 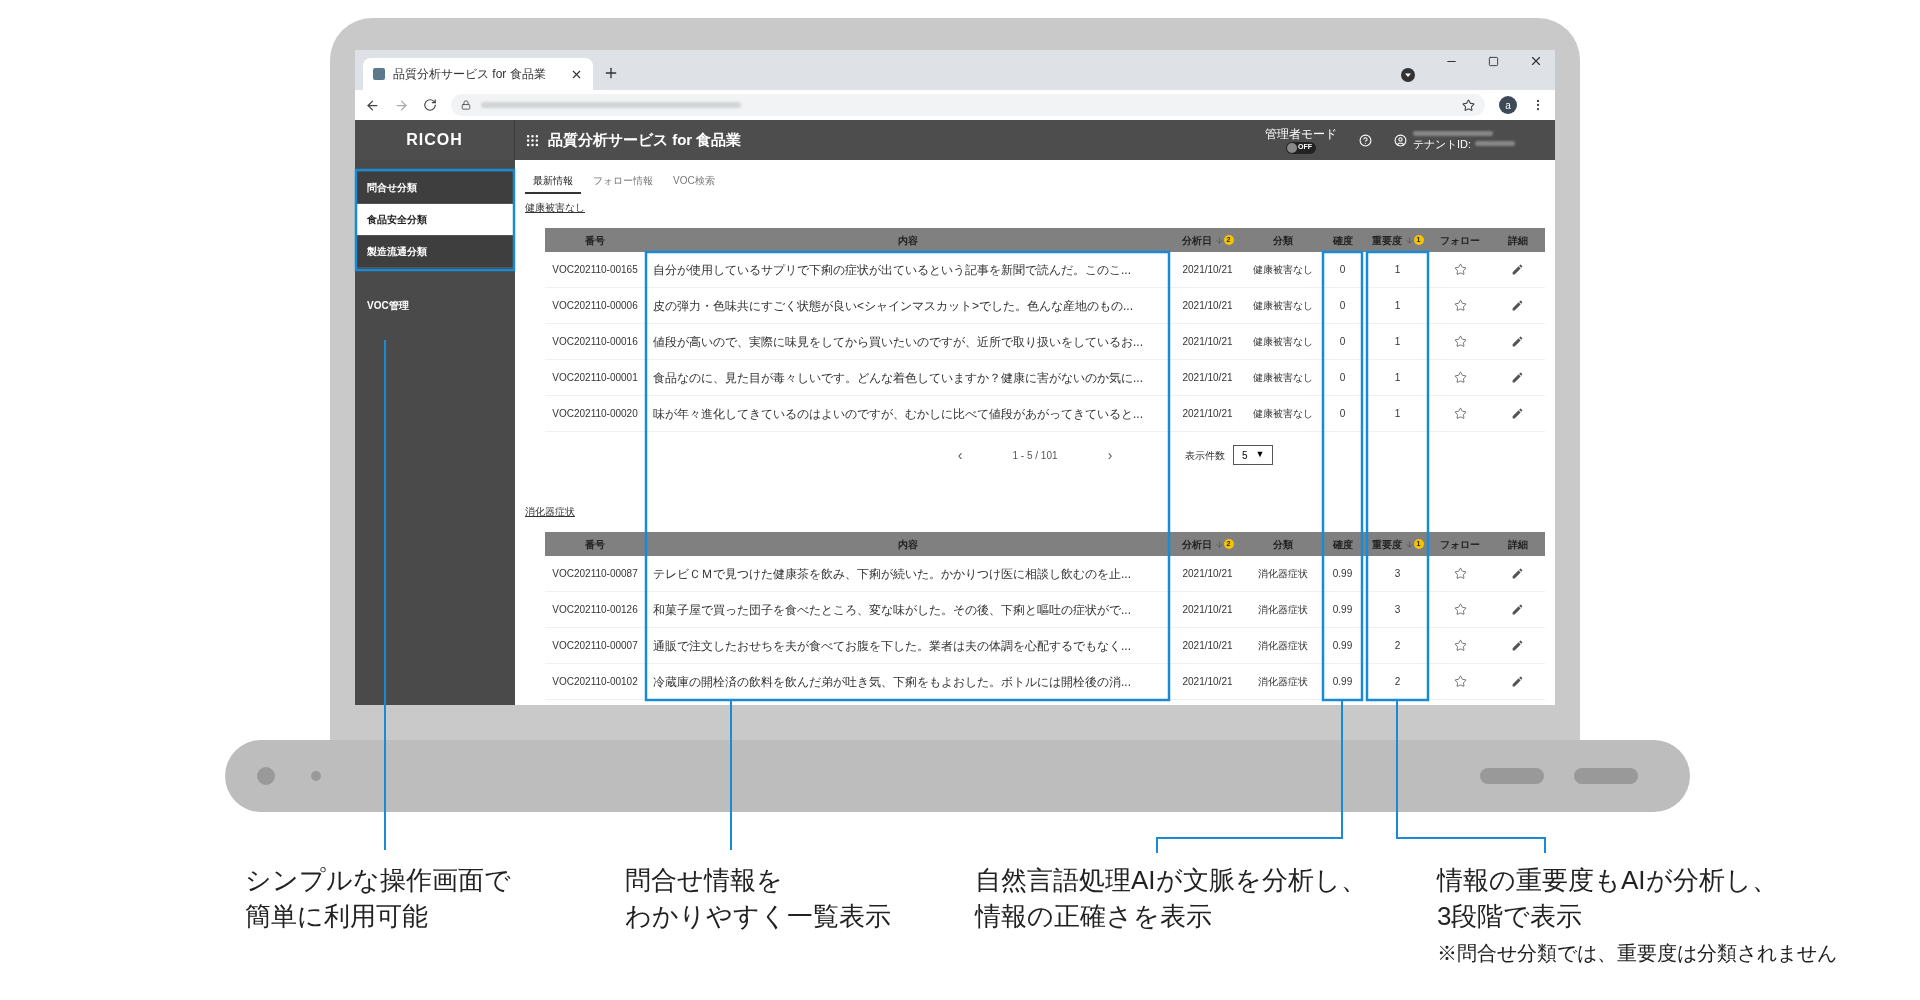 I want to click on blurred-tenant-id, so click(x=1495, y=143).